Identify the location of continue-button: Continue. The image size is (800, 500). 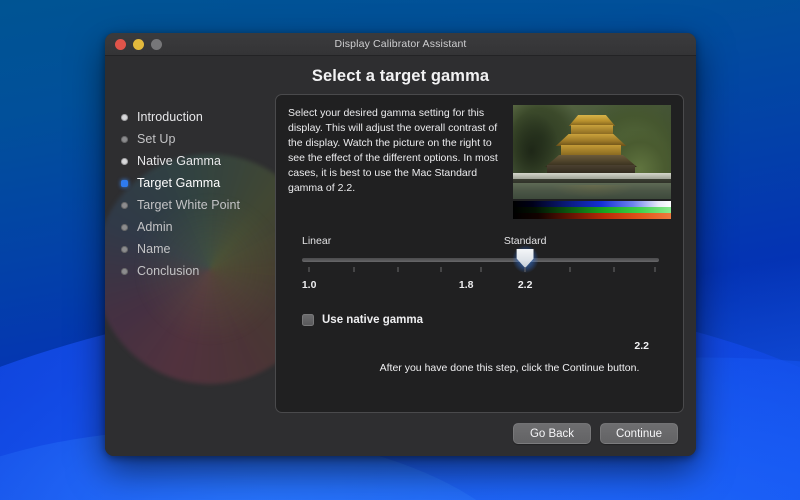
(639, 433).